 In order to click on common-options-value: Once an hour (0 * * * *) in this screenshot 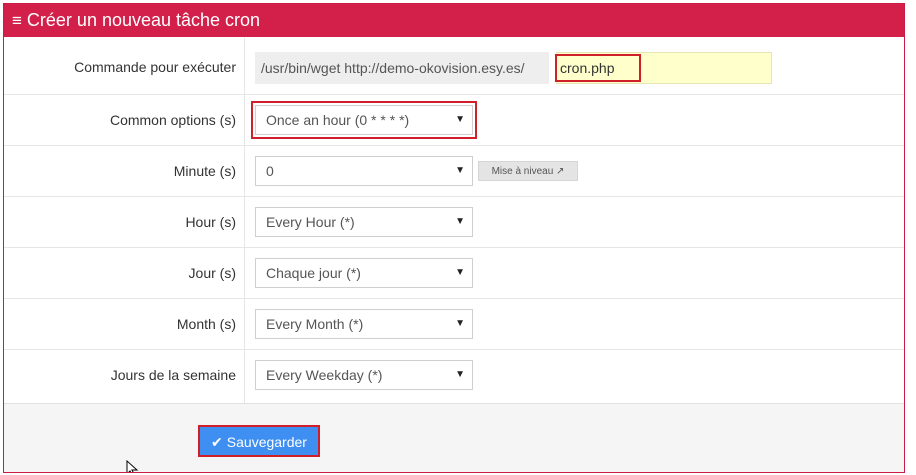, I will do `click(338, 120)`.